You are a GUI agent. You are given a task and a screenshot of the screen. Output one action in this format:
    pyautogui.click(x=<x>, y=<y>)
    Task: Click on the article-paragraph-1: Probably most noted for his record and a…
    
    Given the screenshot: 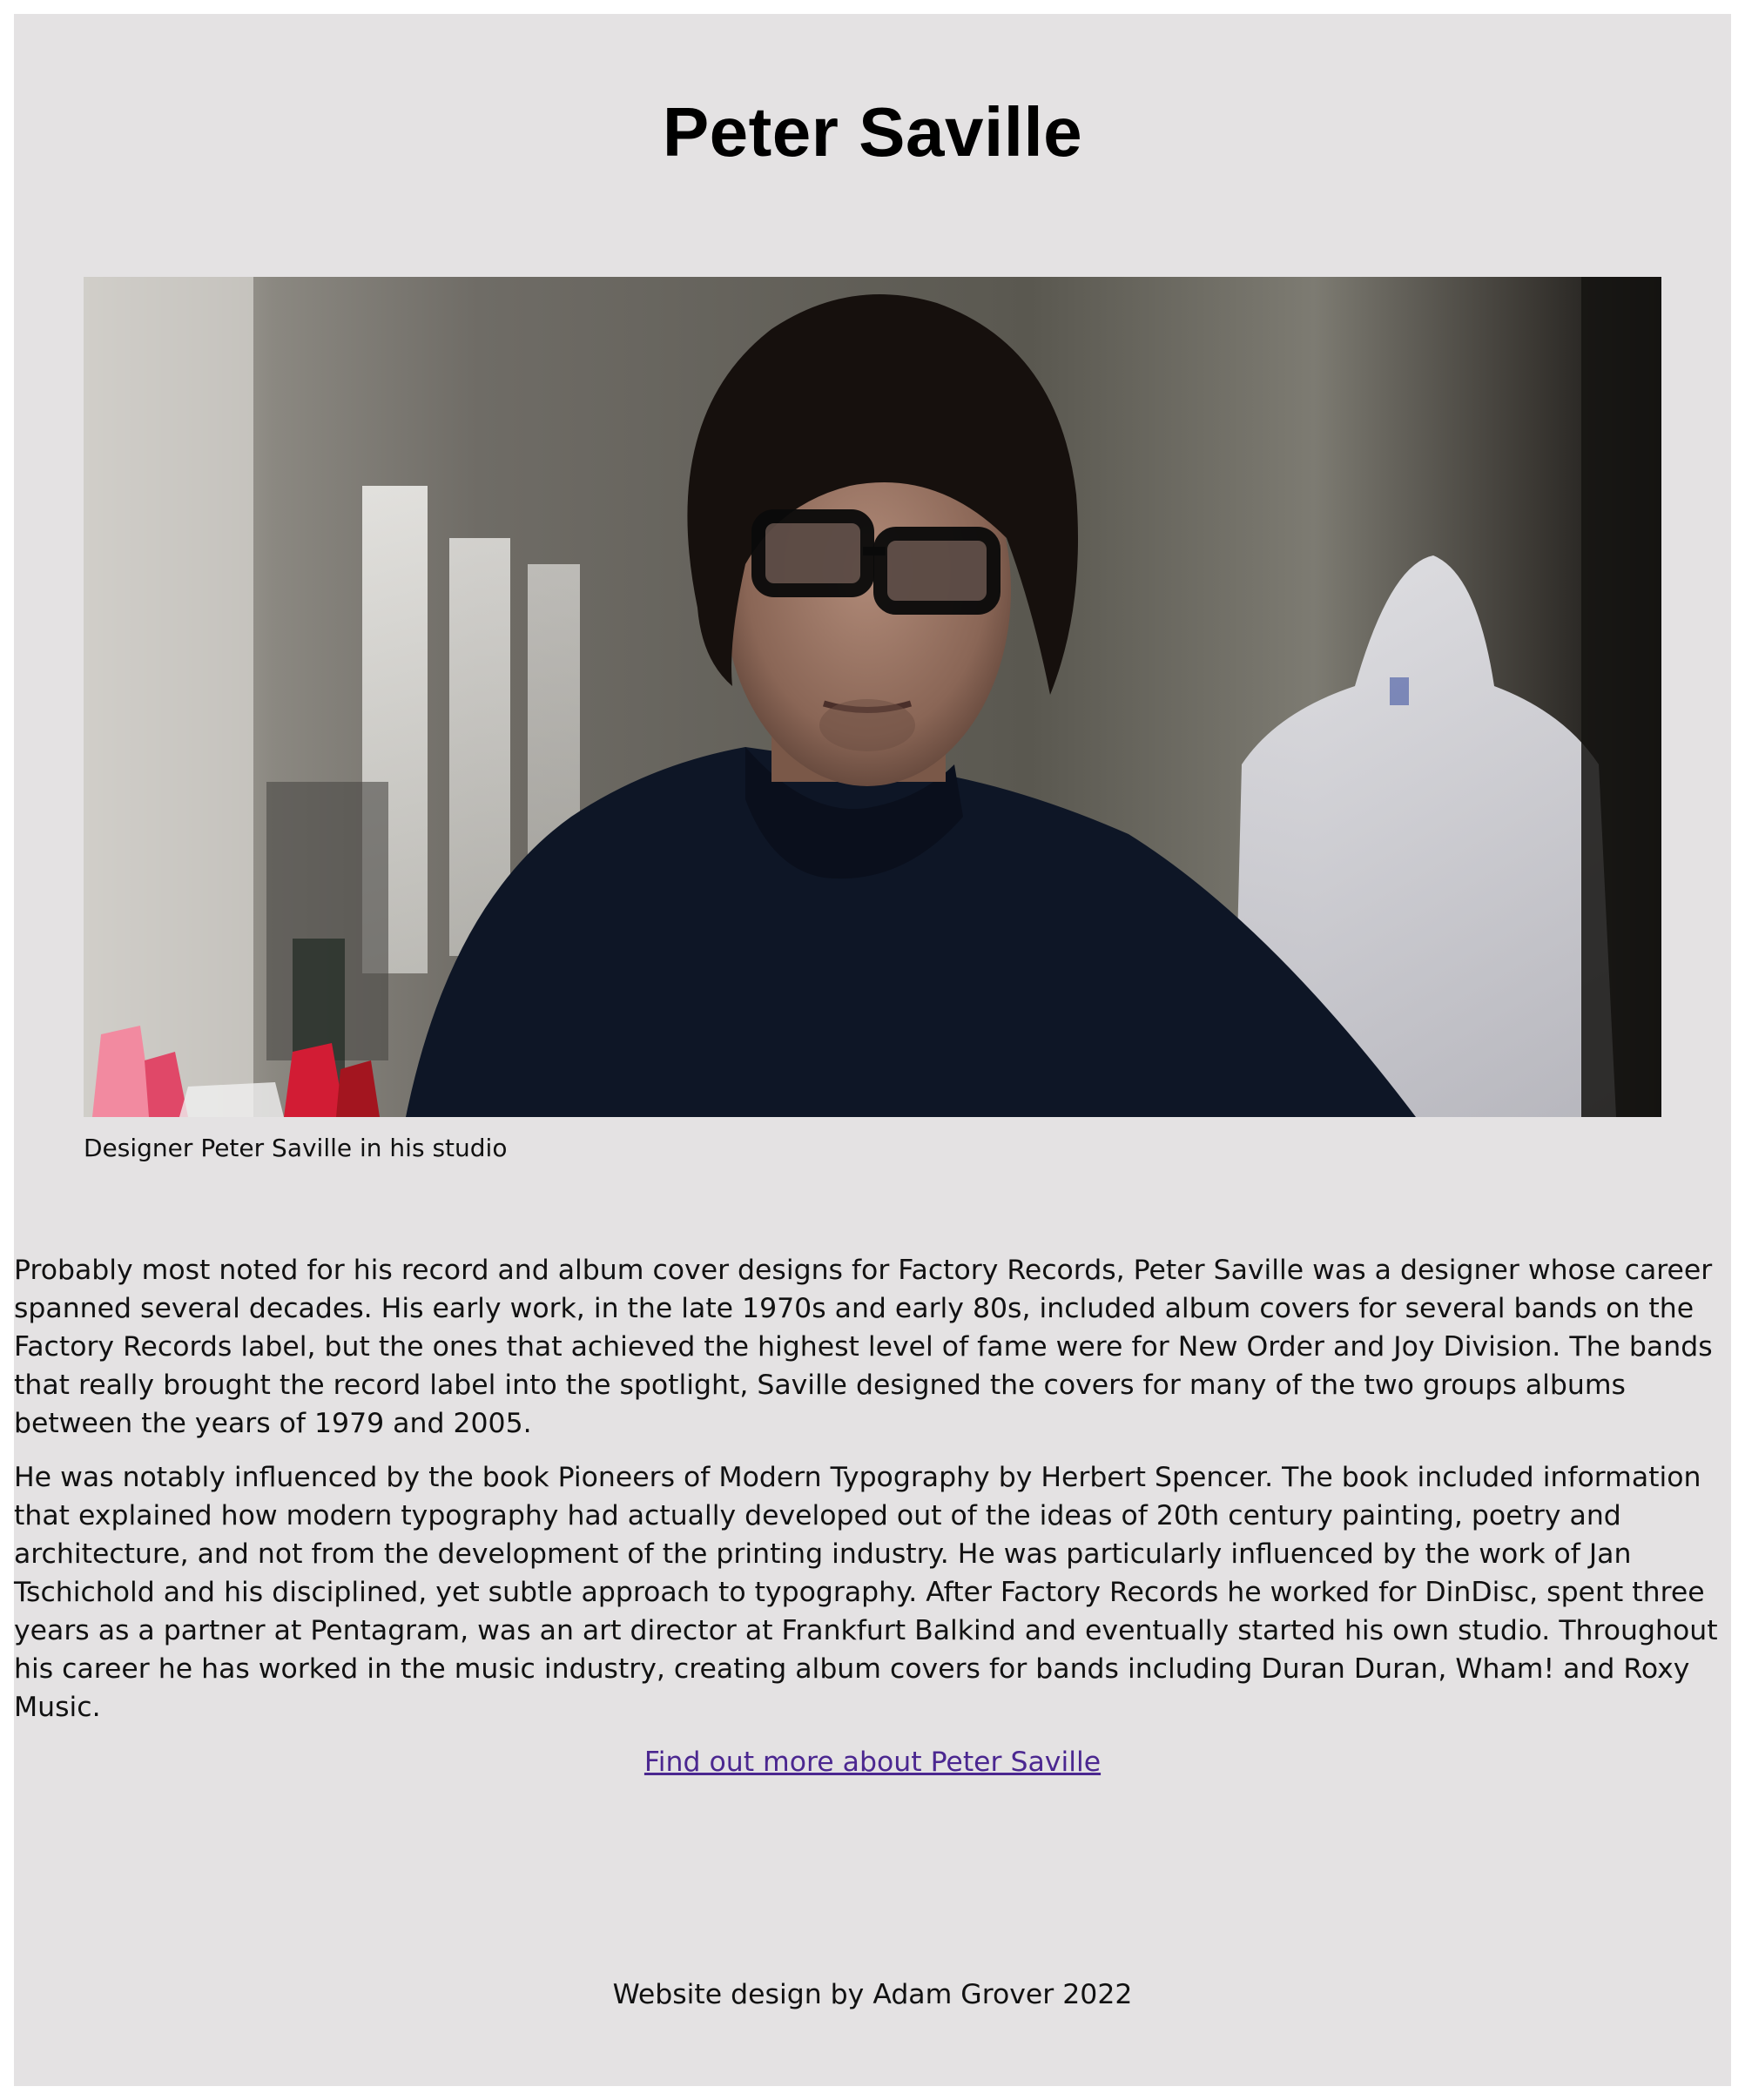 What is the action you would take?
    pyautogui.click(x=863, y=1347)
    